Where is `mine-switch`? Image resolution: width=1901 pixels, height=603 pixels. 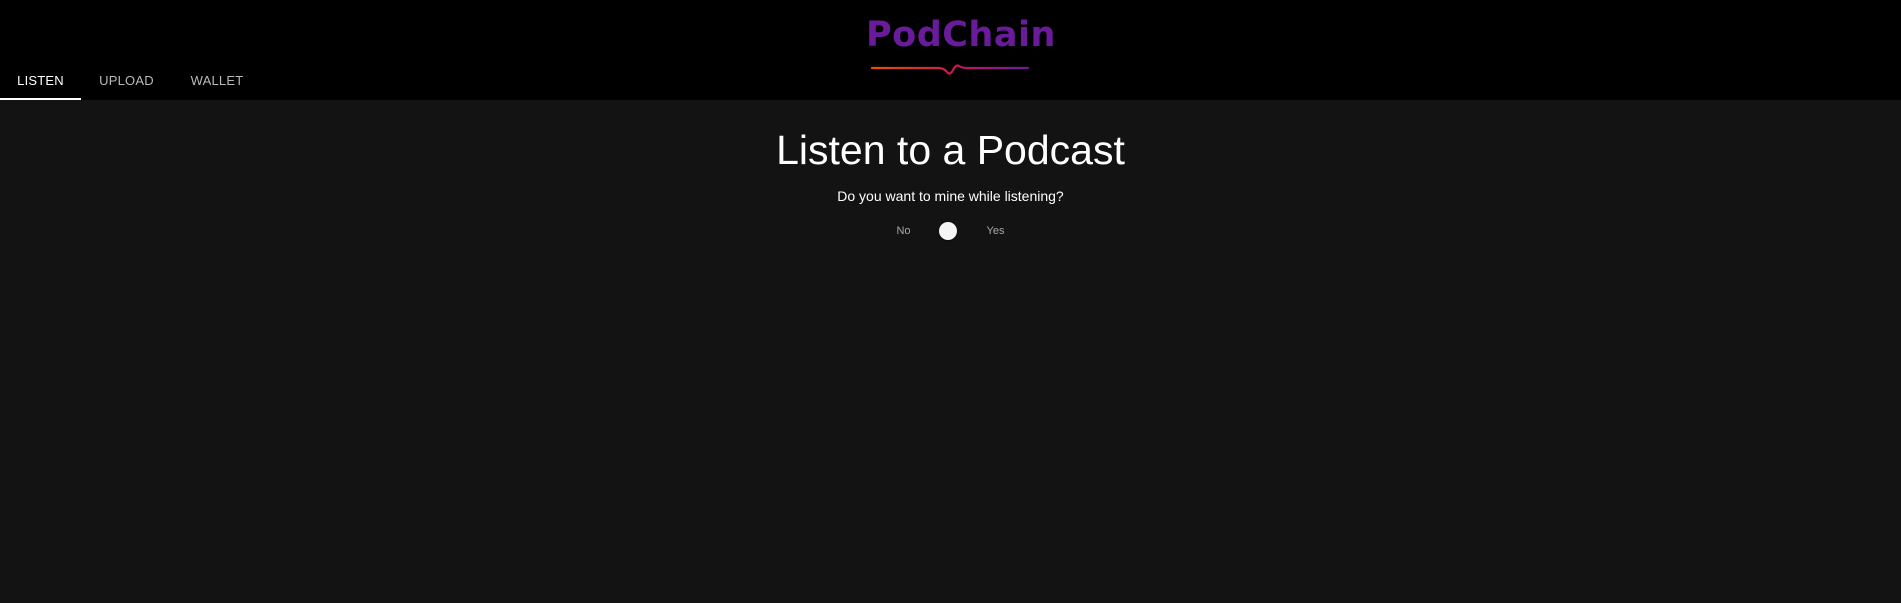 mine-switch is located at coordinates (952, 231).